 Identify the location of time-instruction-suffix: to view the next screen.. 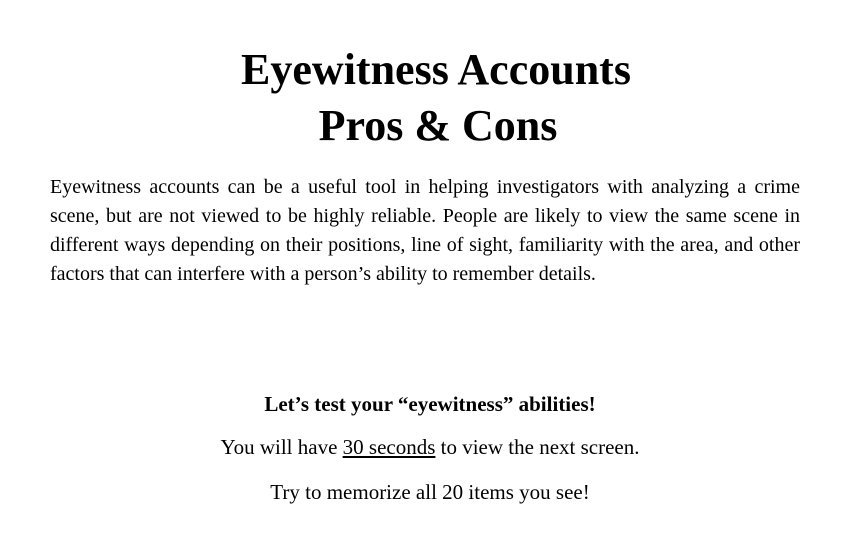
(537, 447).